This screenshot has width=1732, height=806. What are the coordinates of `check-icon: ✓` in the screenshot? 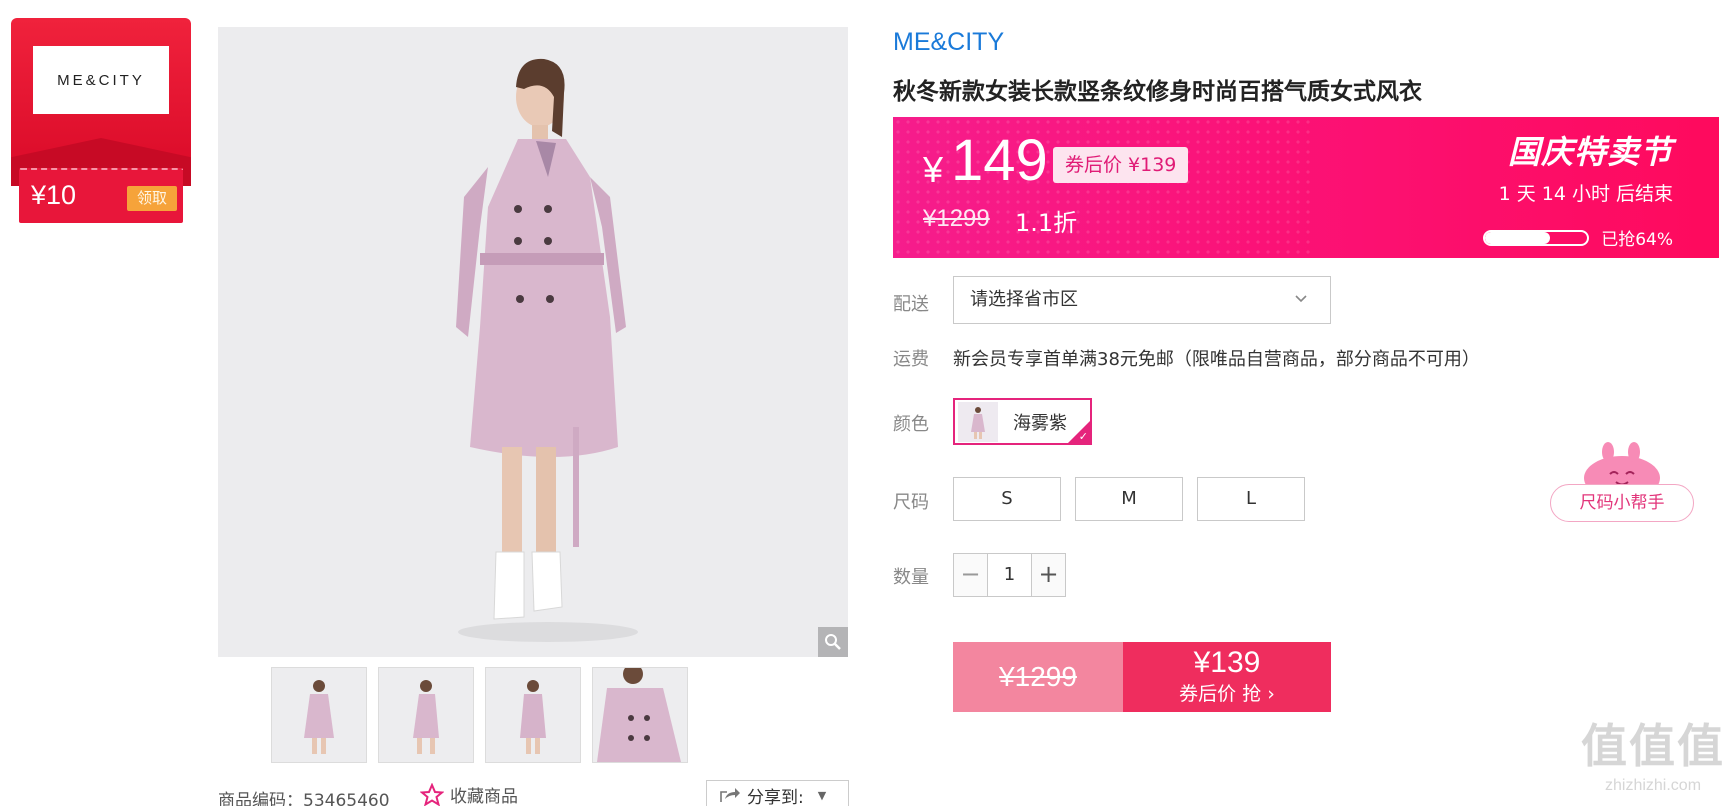 It's located at (1083, 436).